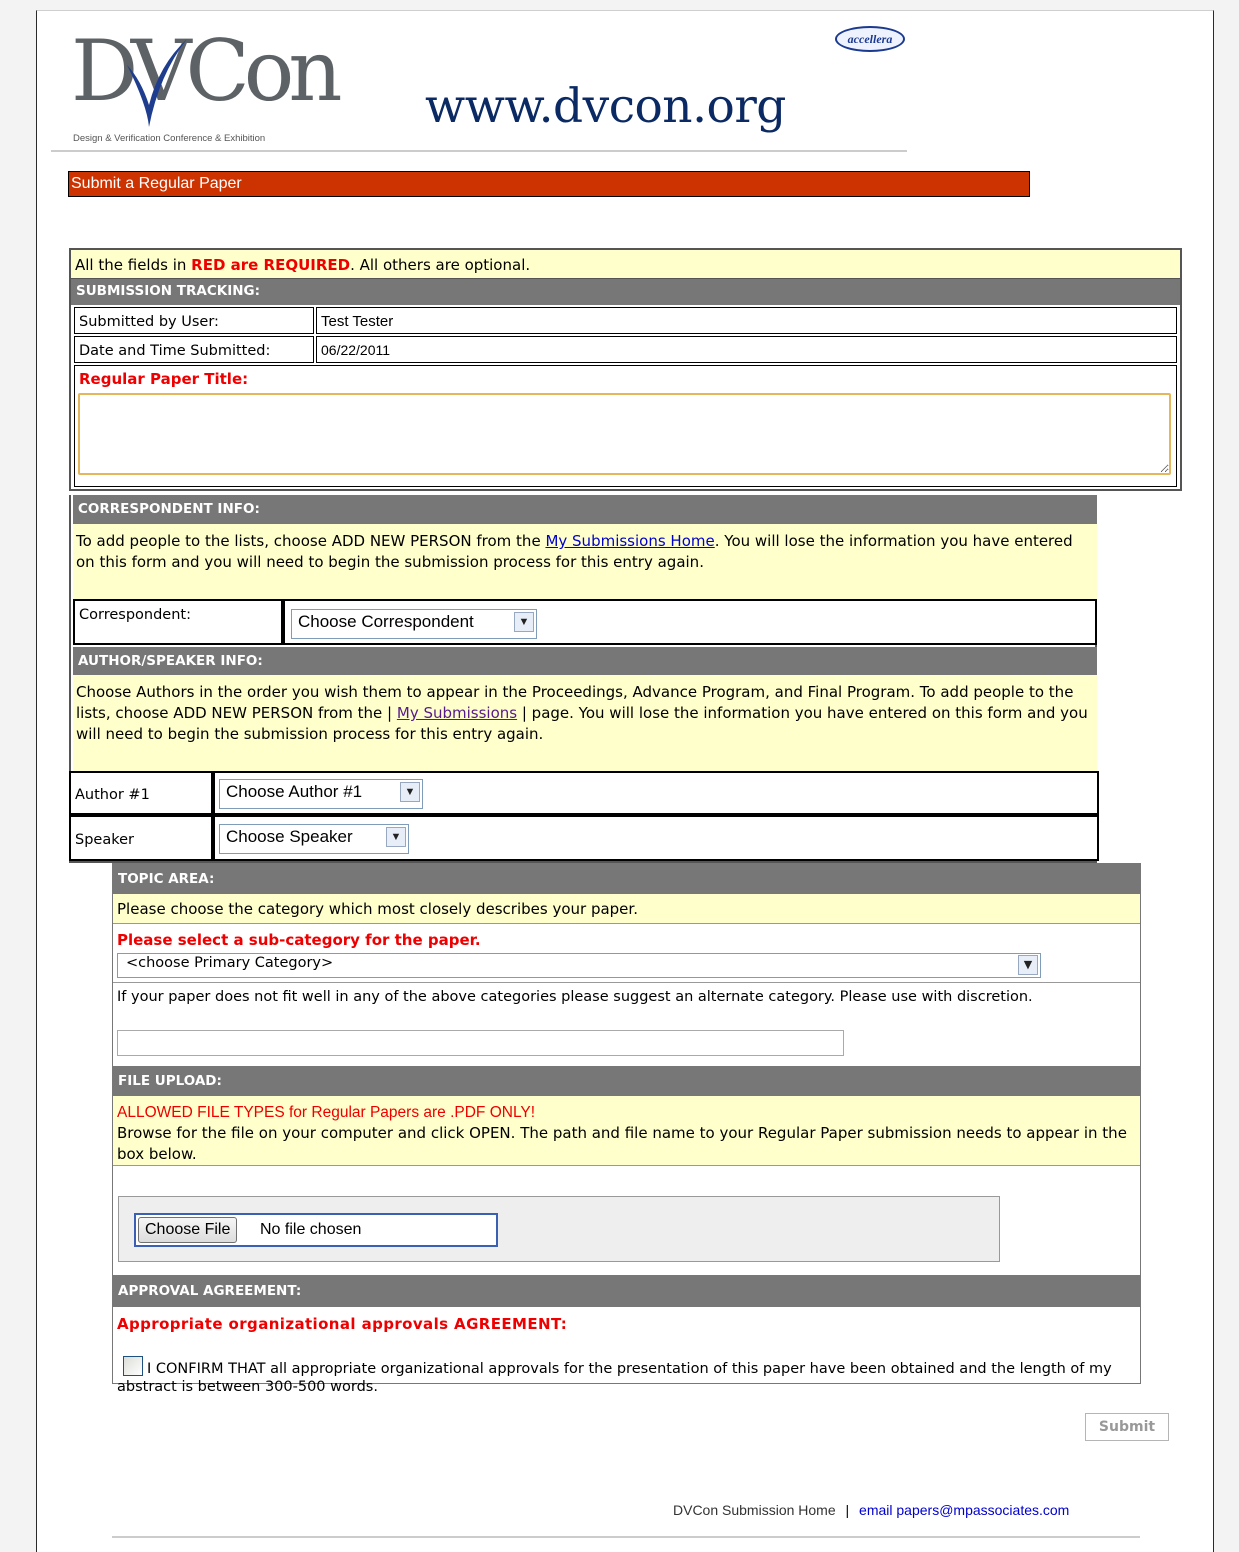 Image resolution: width=1239 pixels, height=1552 pixels. Describe the element at coordinates (626, 879) in the screenshot. I see `topic-header: TOPIC AREA:` at that location.